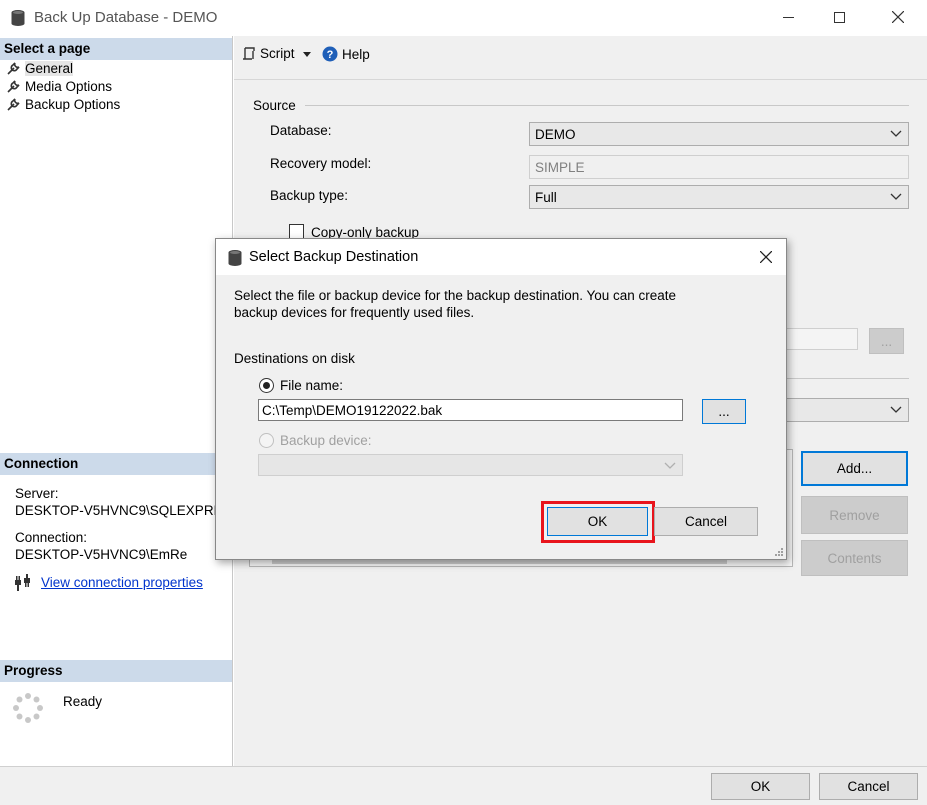  I want to click on maximize-icon, so click(839, 17).